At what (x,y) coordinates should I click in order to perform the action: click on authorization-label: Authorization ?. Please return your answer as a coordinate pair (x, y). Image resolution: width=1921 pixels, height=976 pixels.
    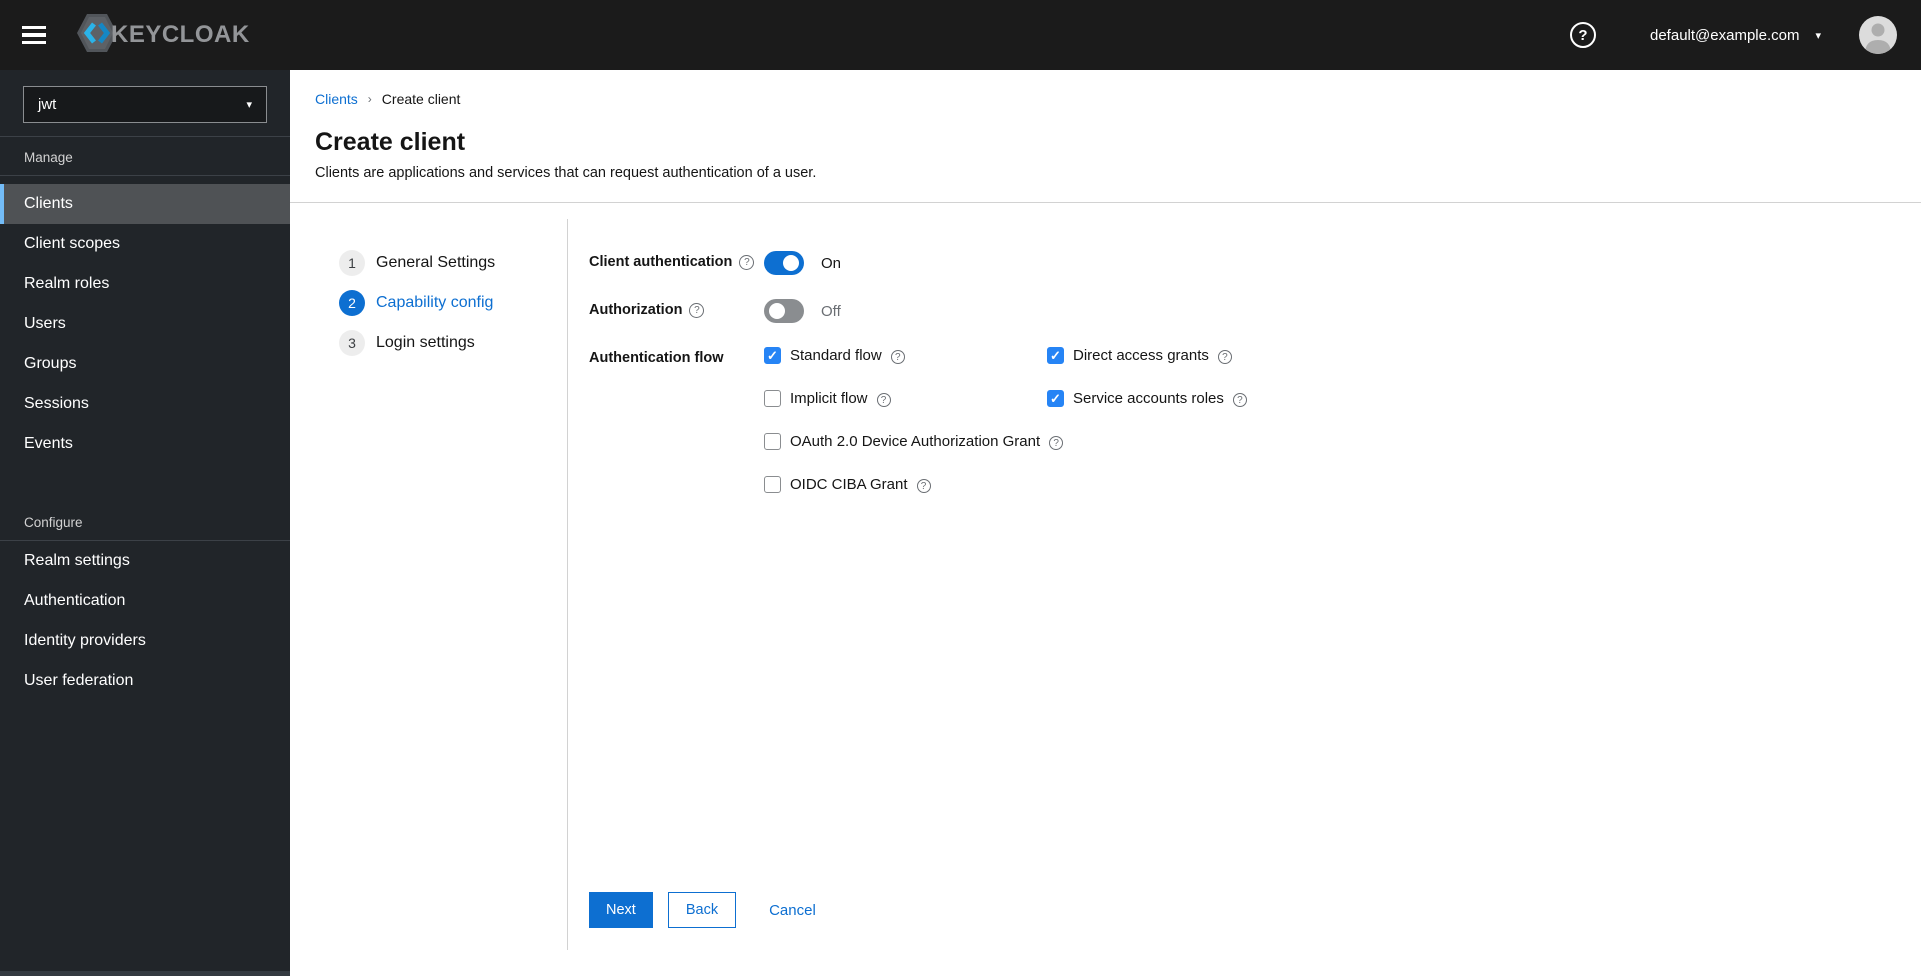
    Looking at the image, I should click on (676, 308).